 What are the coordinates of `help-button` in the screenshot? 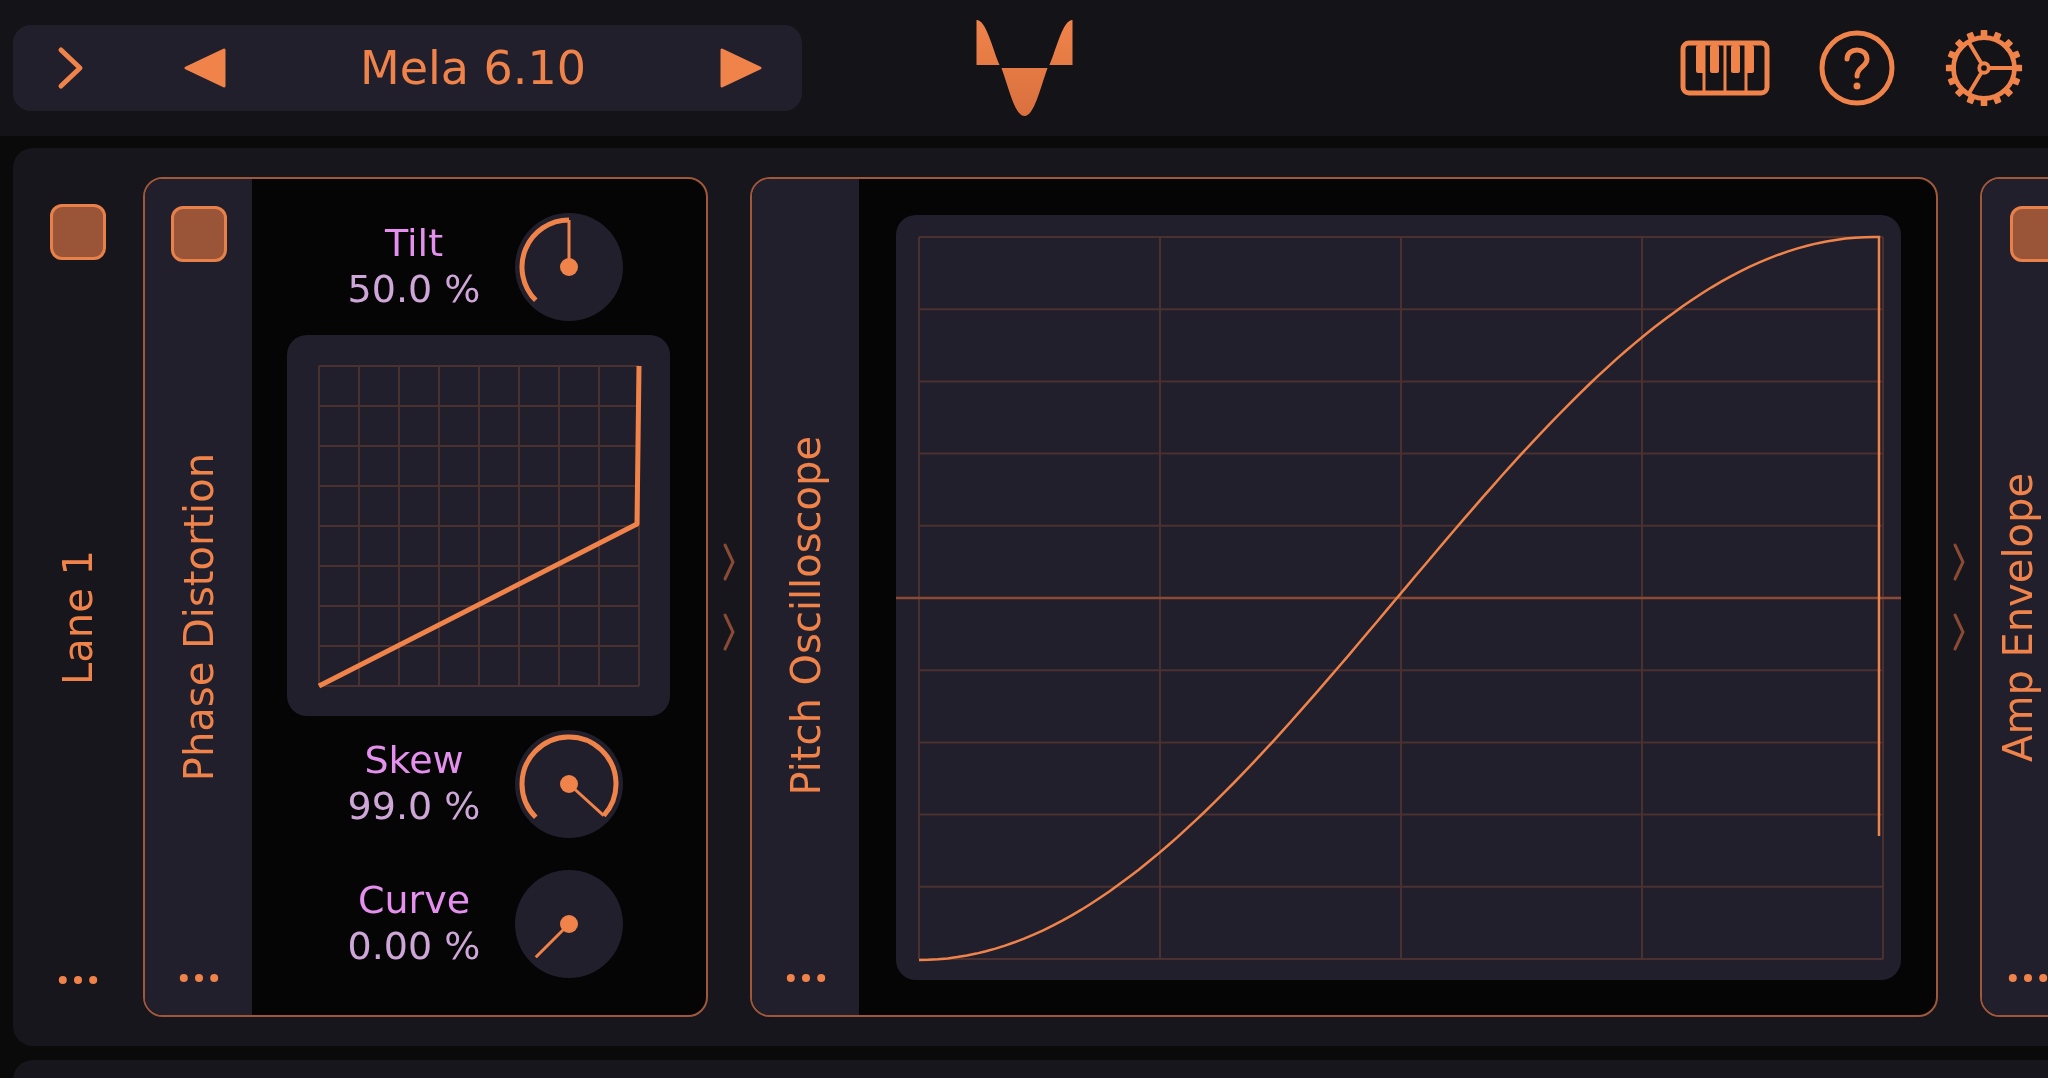 It's located at (1857, 68).